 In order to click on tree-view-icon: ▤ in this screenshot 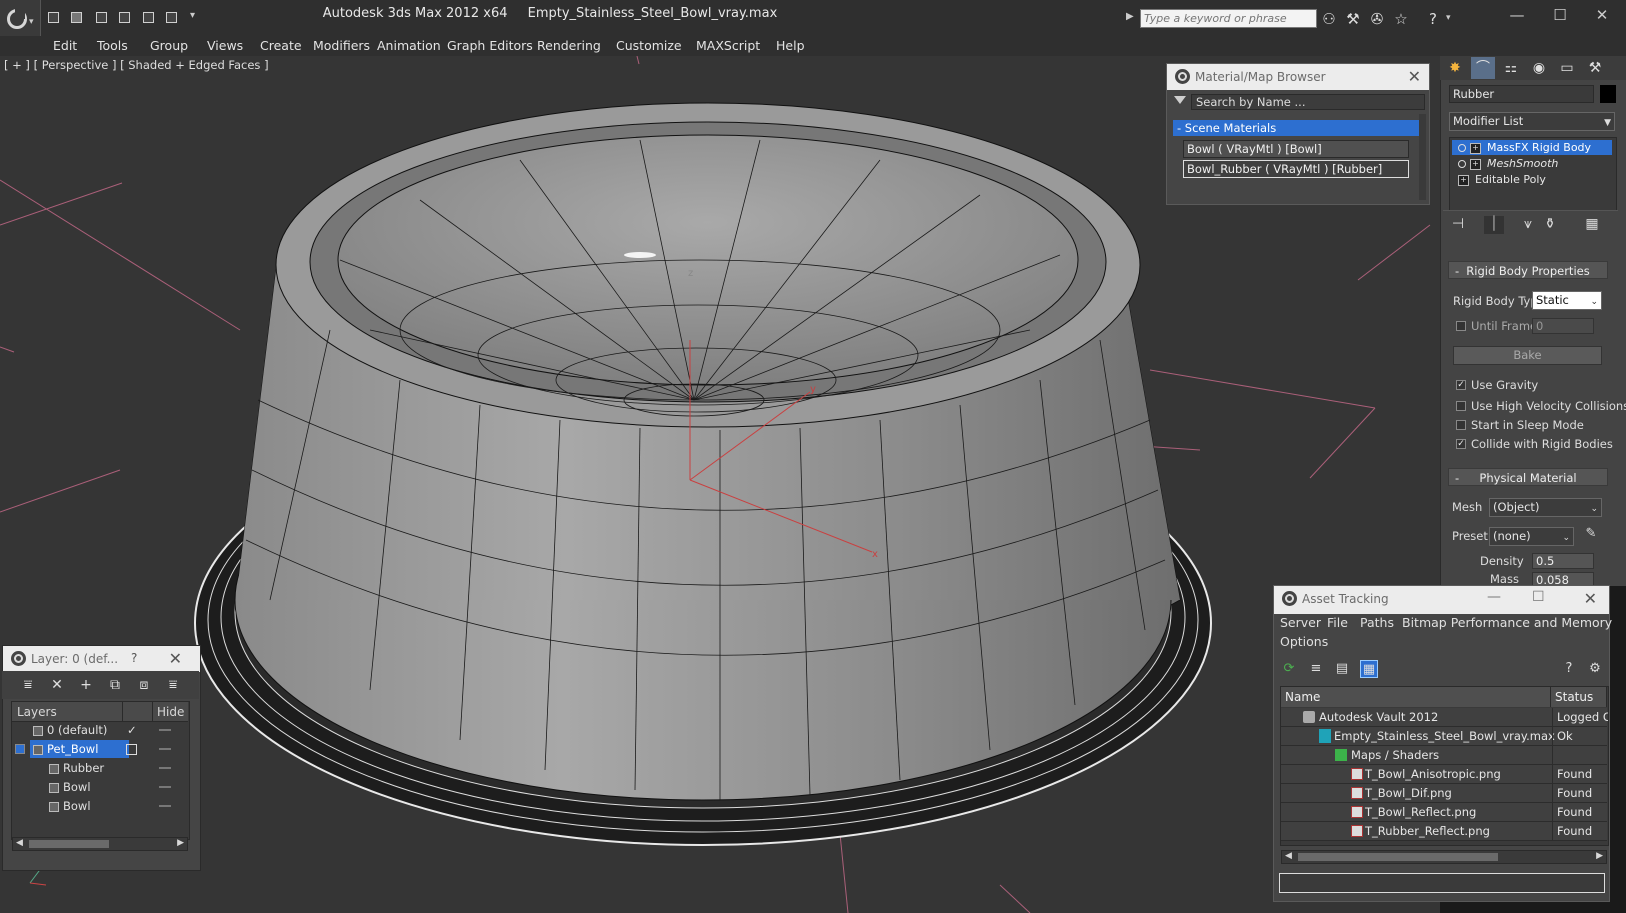, I will do `click(1342, 669)`.